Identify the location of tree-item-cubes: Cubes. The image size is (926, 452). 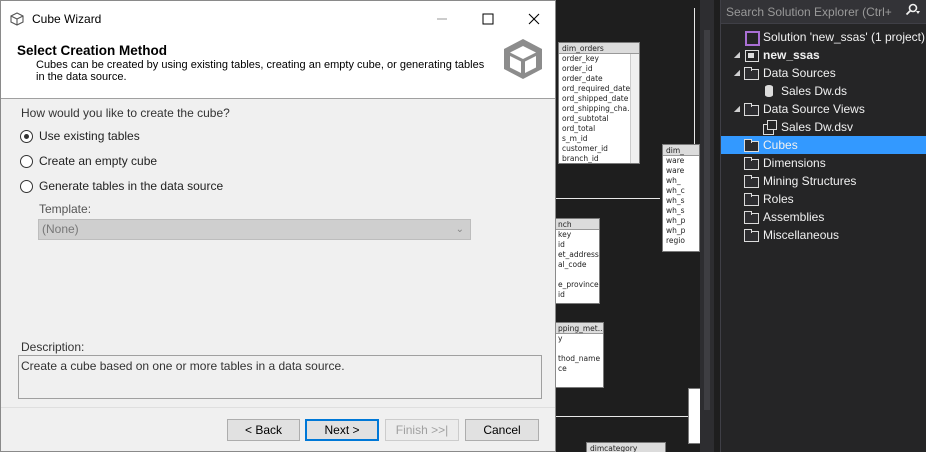
(823, 145).